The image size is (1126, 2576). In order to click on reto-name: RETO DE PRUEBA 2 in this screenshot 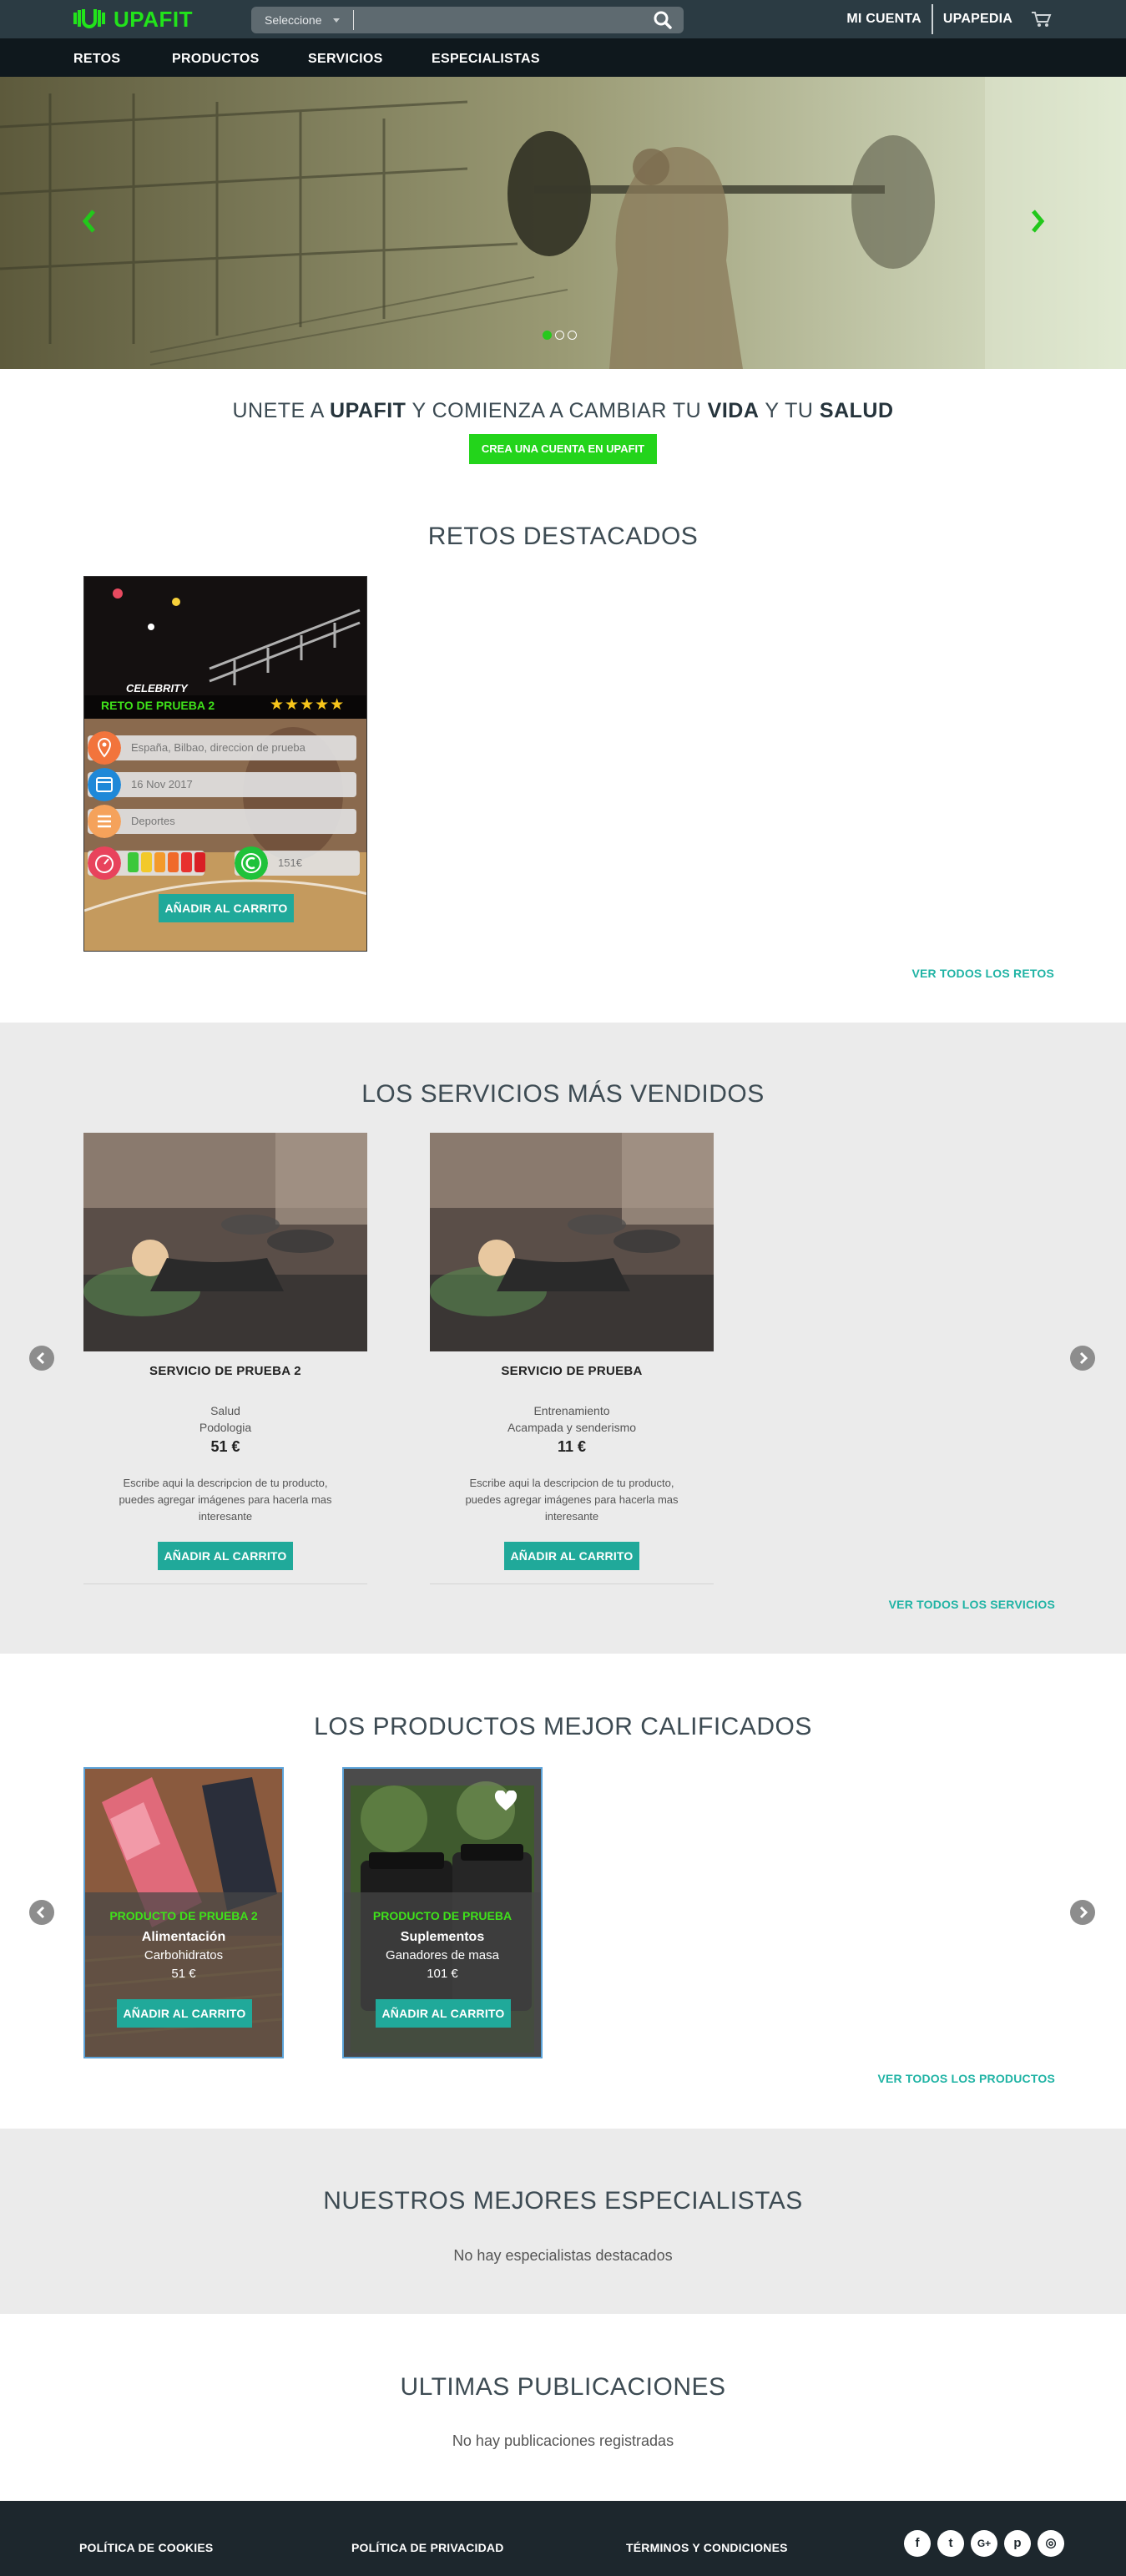, I will do `click(158, 705)`.